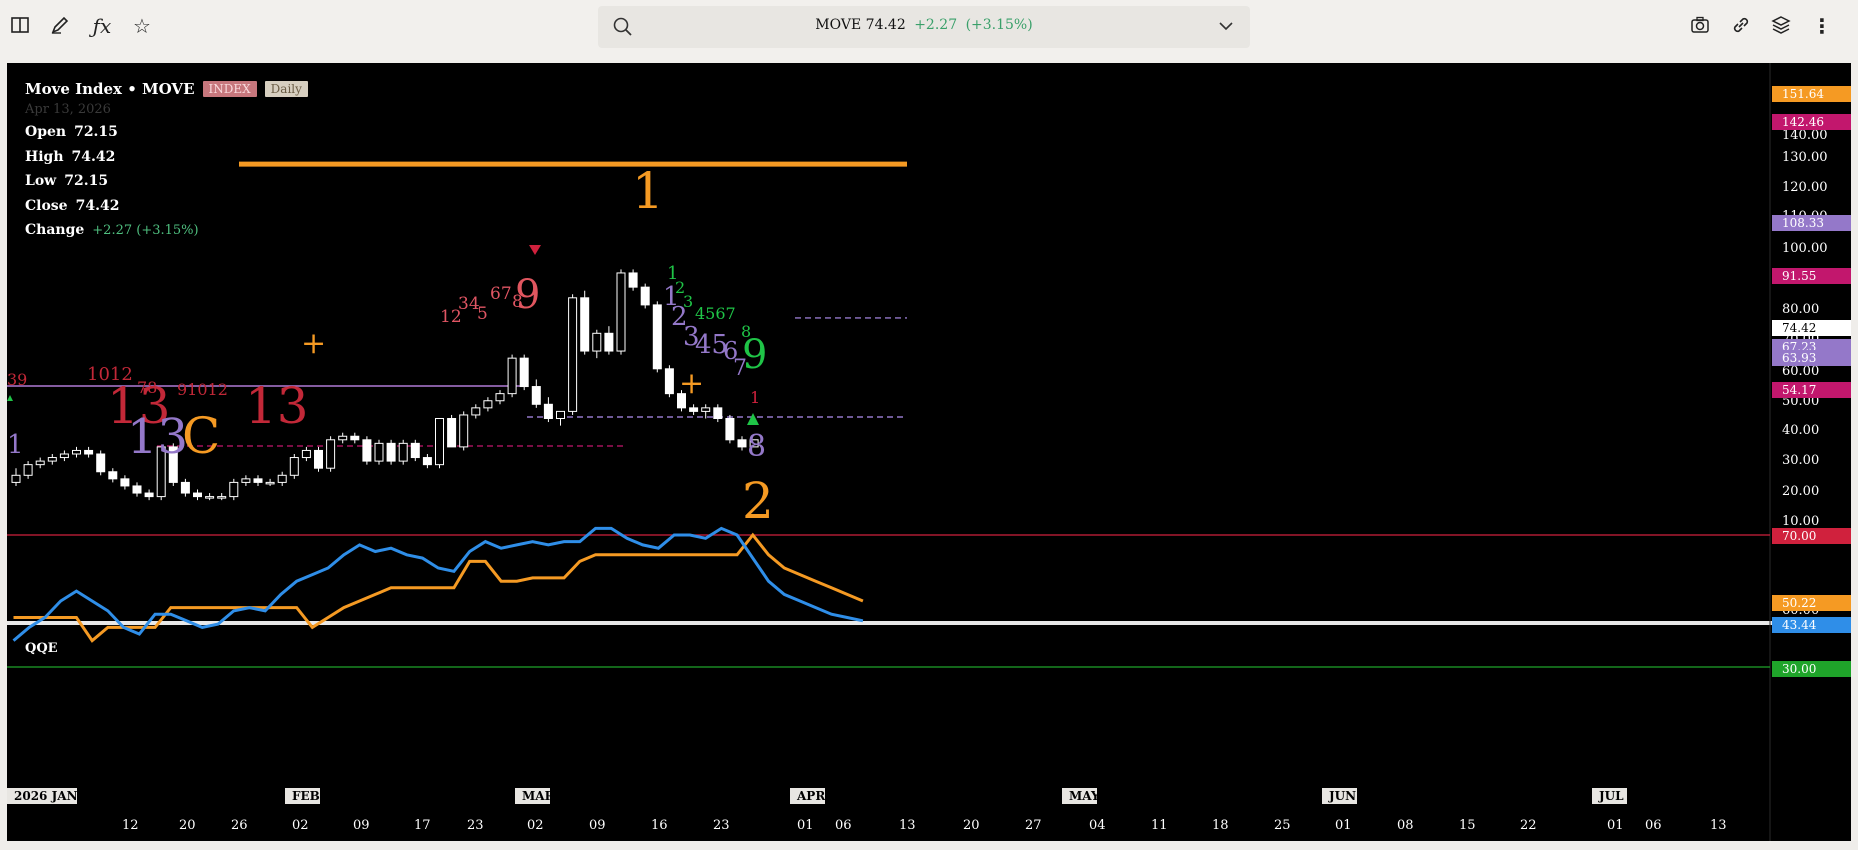 The height and width of the screenshot is (850, 1858). Describe the element at coordinates (277, 406) in the screenshot. I see `annotation-13: 13` at that location.